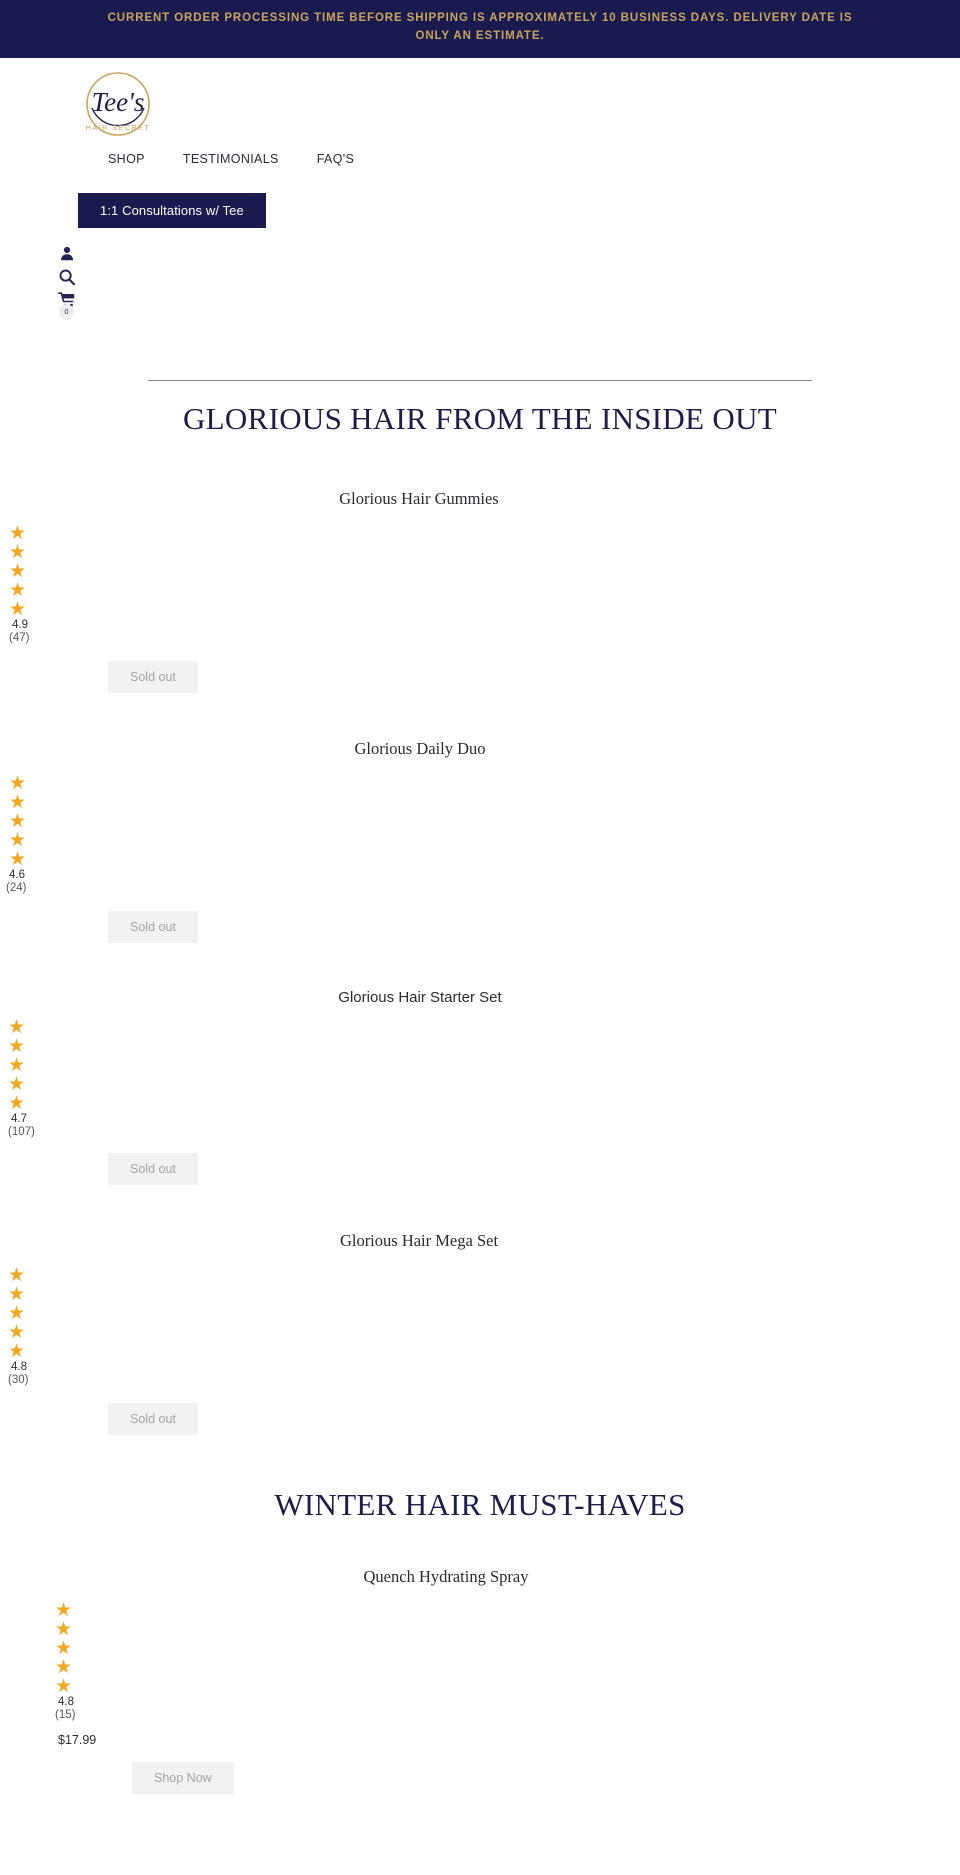 This screenshot has width=960, height=1875. Describe the element at coordinates (20, 624) in the screenshot. I see `rating-value: 4.9` at that location.